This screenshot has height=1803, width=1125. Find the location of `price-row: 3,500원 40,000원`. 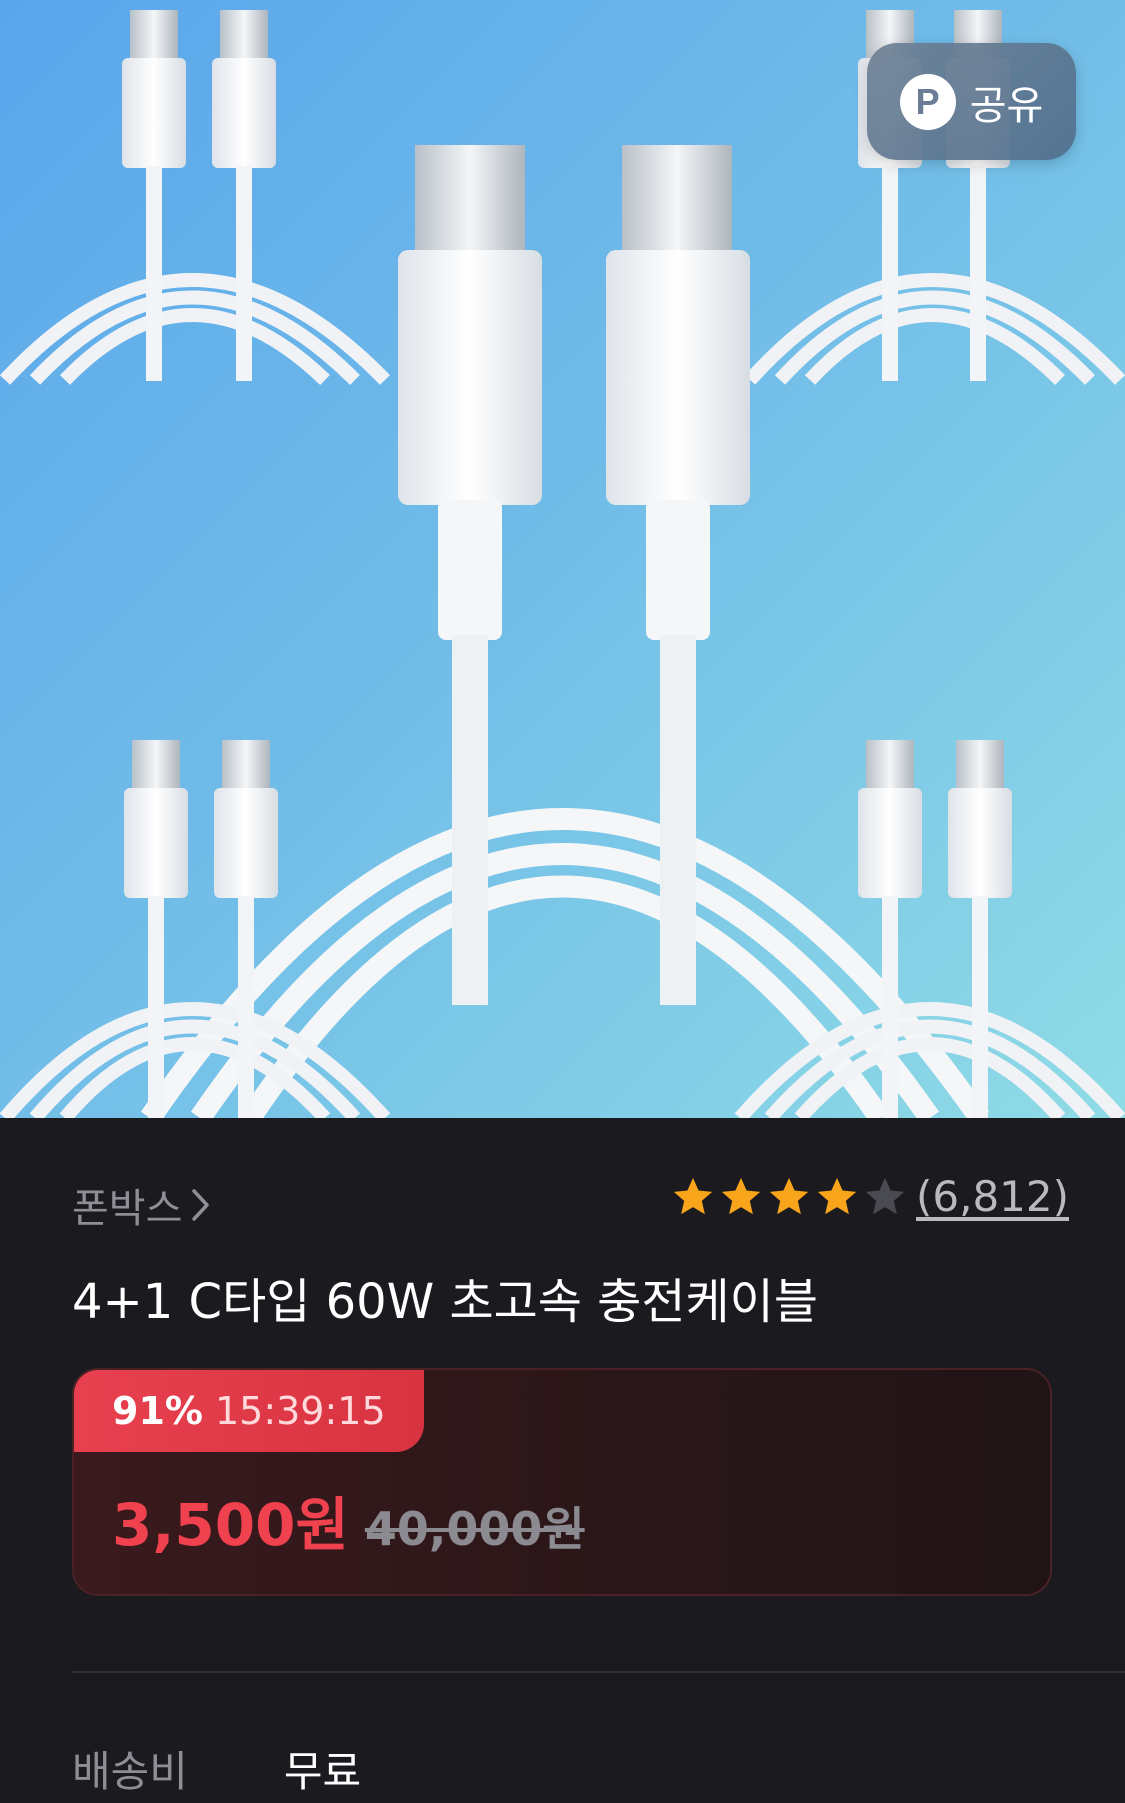

price-row: 3,500원 40,000원 is located at coordinates (348, 1520).